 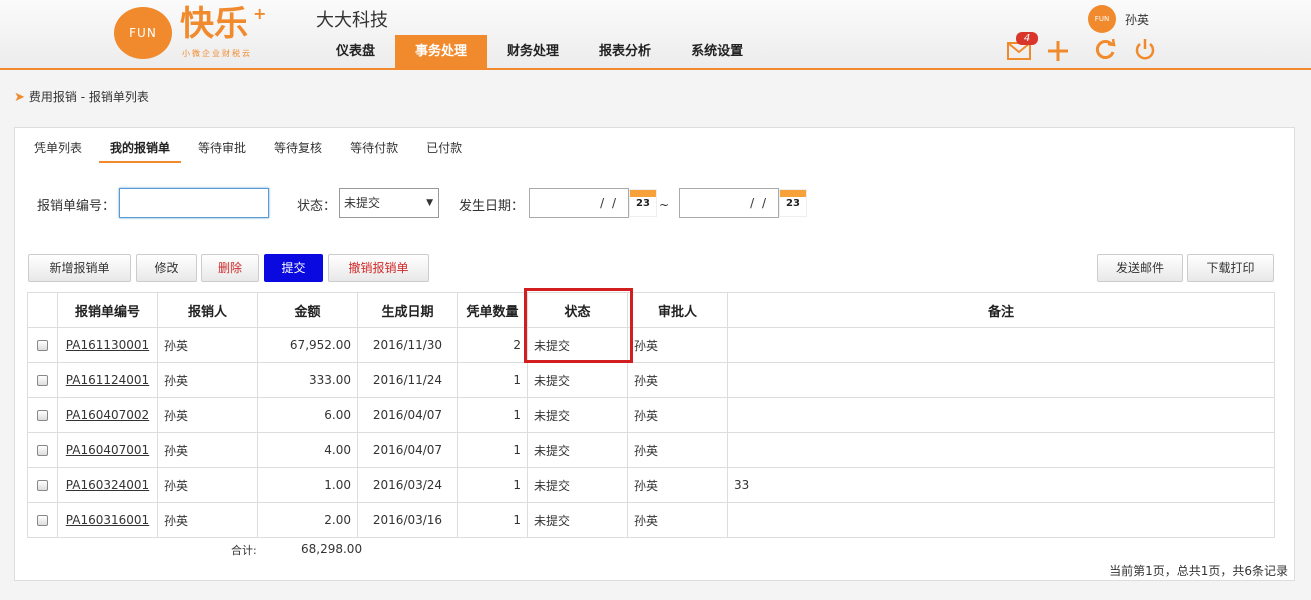 What do you see at coordinates (307, 450) in the screenshot?
I see `cell-amount: 4.00` at bounding box center [307, 450].